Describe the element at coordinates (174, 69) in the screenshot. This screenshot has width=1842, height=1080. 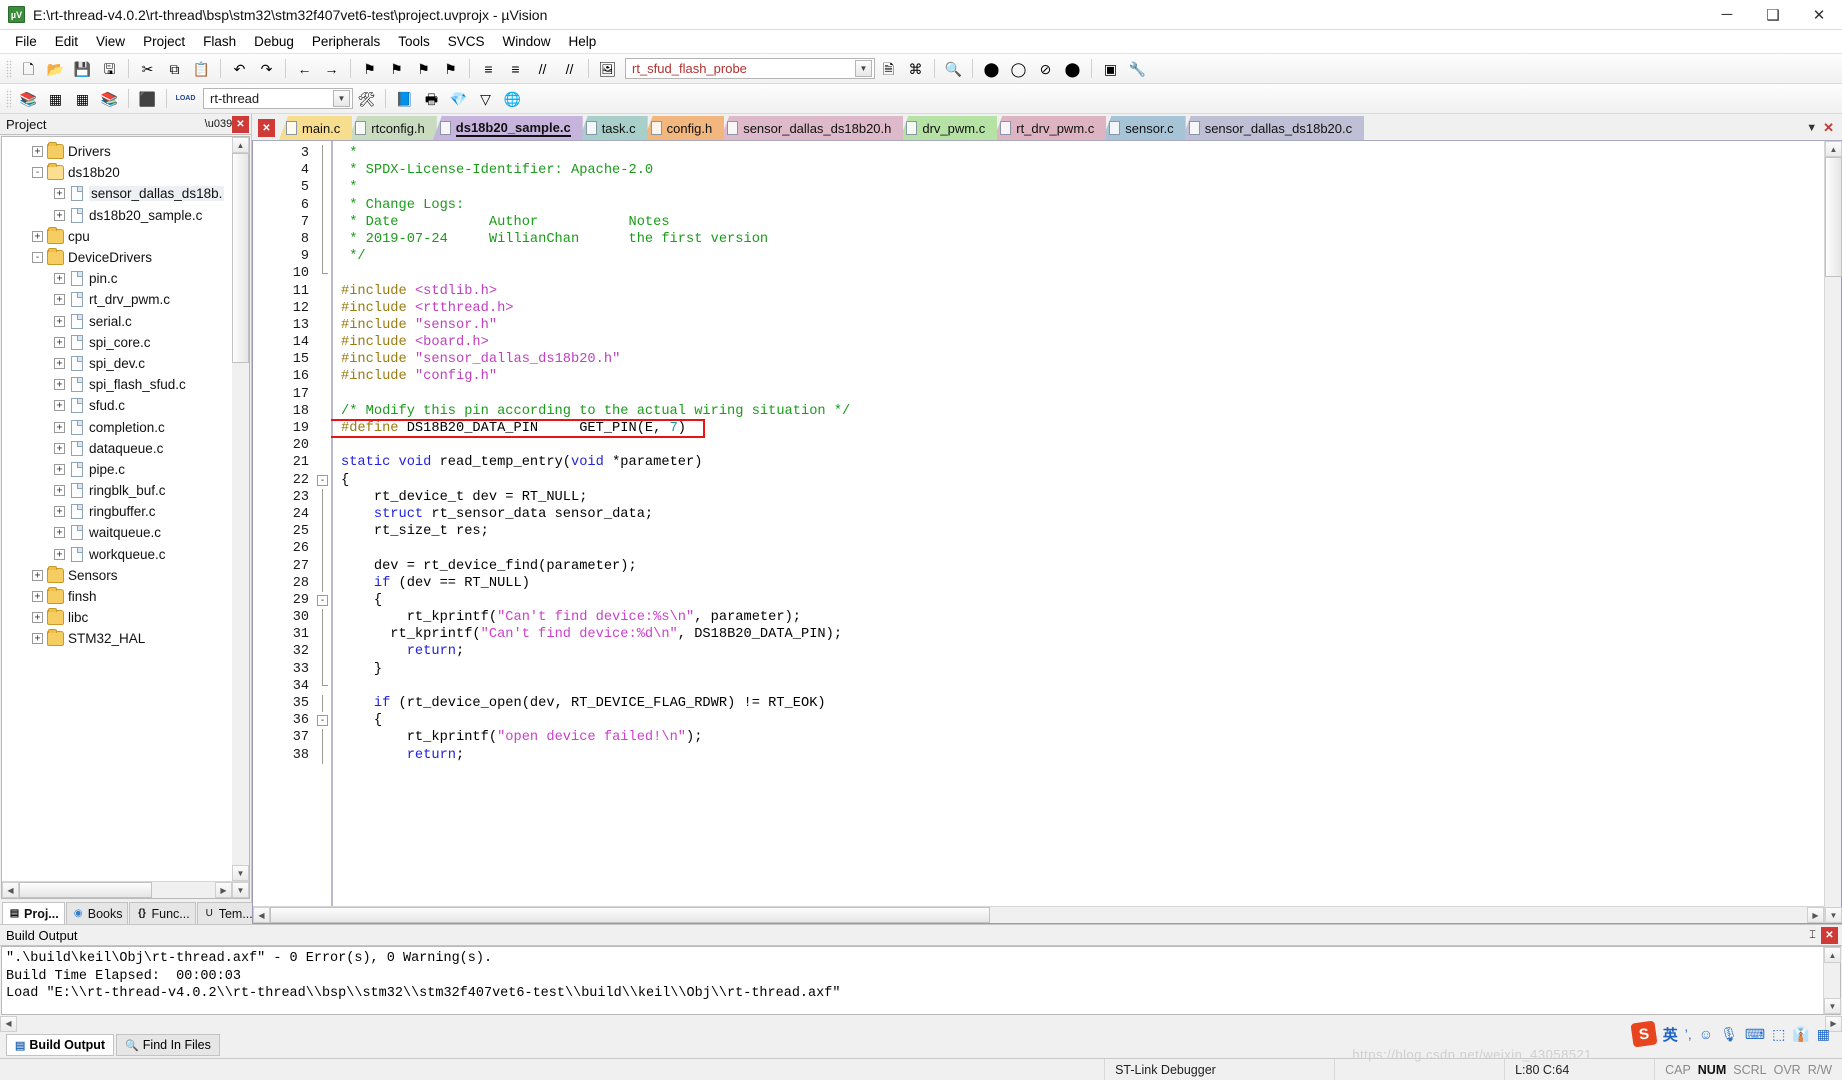
I see `copy-icon: ⧉` at that location.